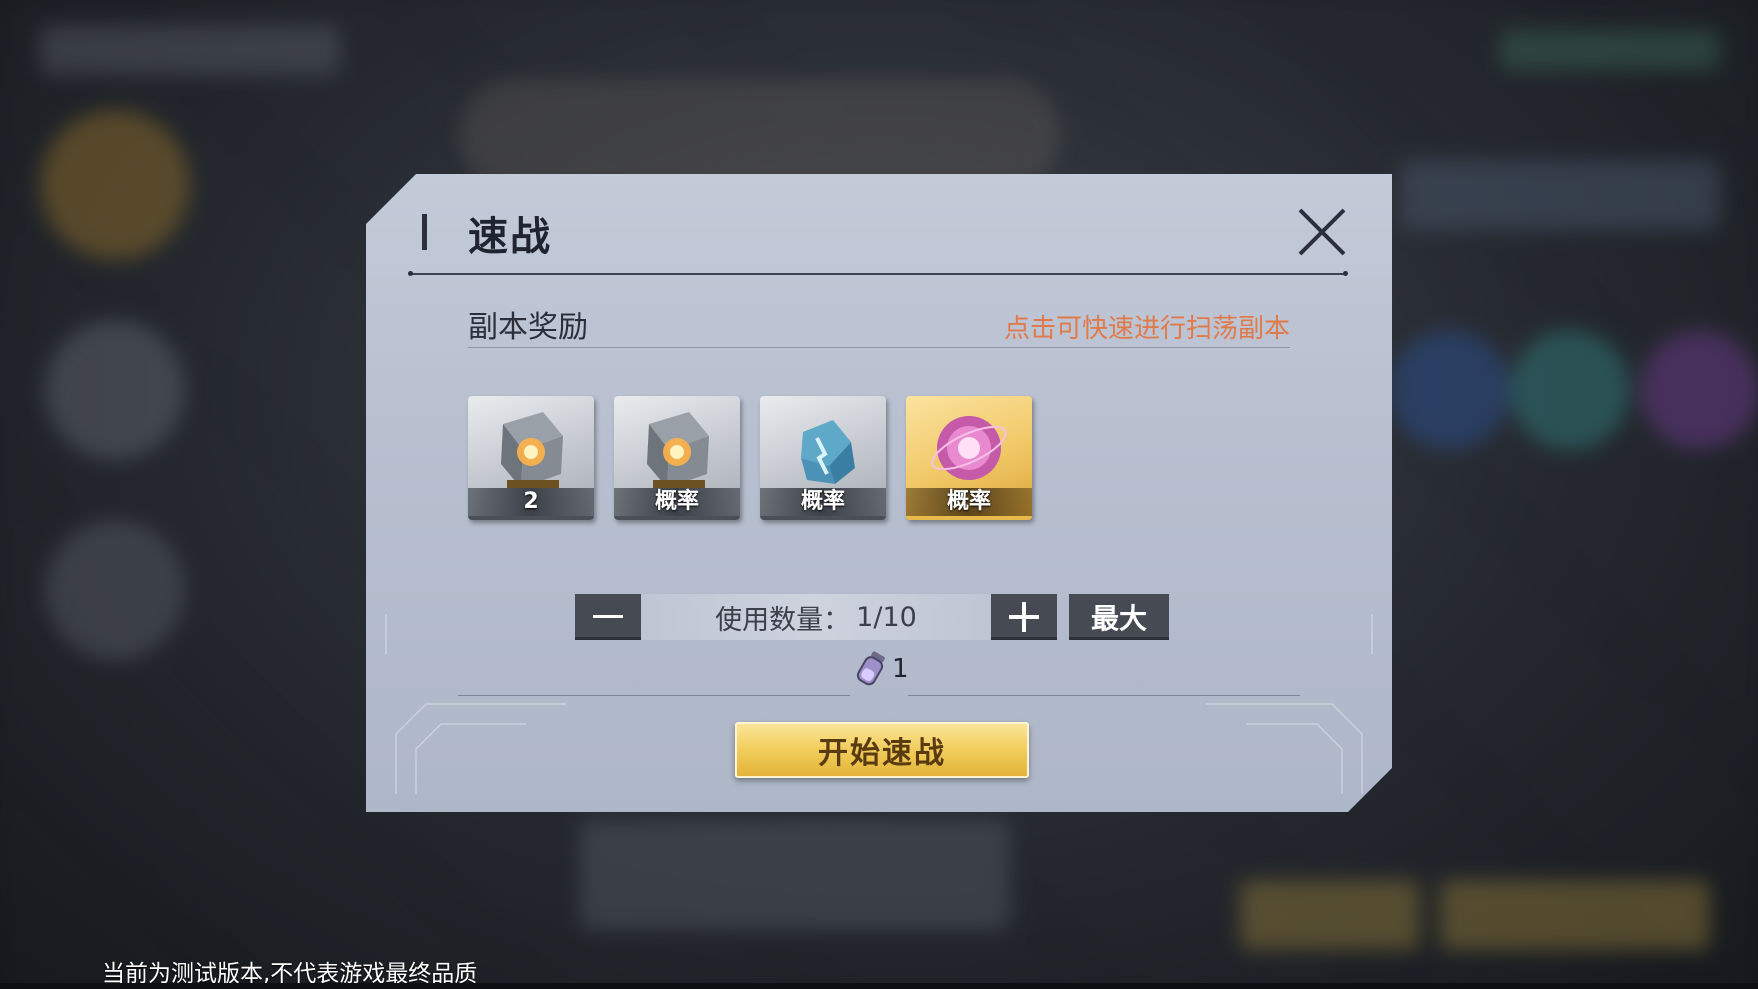 Image resolution: width=1758 pixels, height=989 pixels. I want to click on cost-amount: 1, so click(900, 669).